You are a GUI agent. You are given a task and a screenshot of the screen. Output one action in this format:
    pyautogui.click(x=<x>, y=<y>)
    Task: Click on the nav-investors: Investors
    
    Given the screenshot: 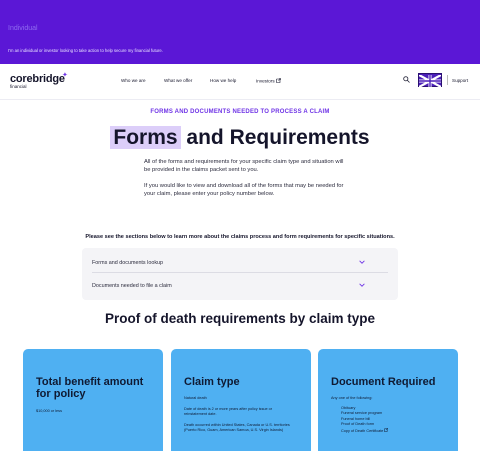 What is the action you would take?
    pyautogui.click(x=268, y=81)
    